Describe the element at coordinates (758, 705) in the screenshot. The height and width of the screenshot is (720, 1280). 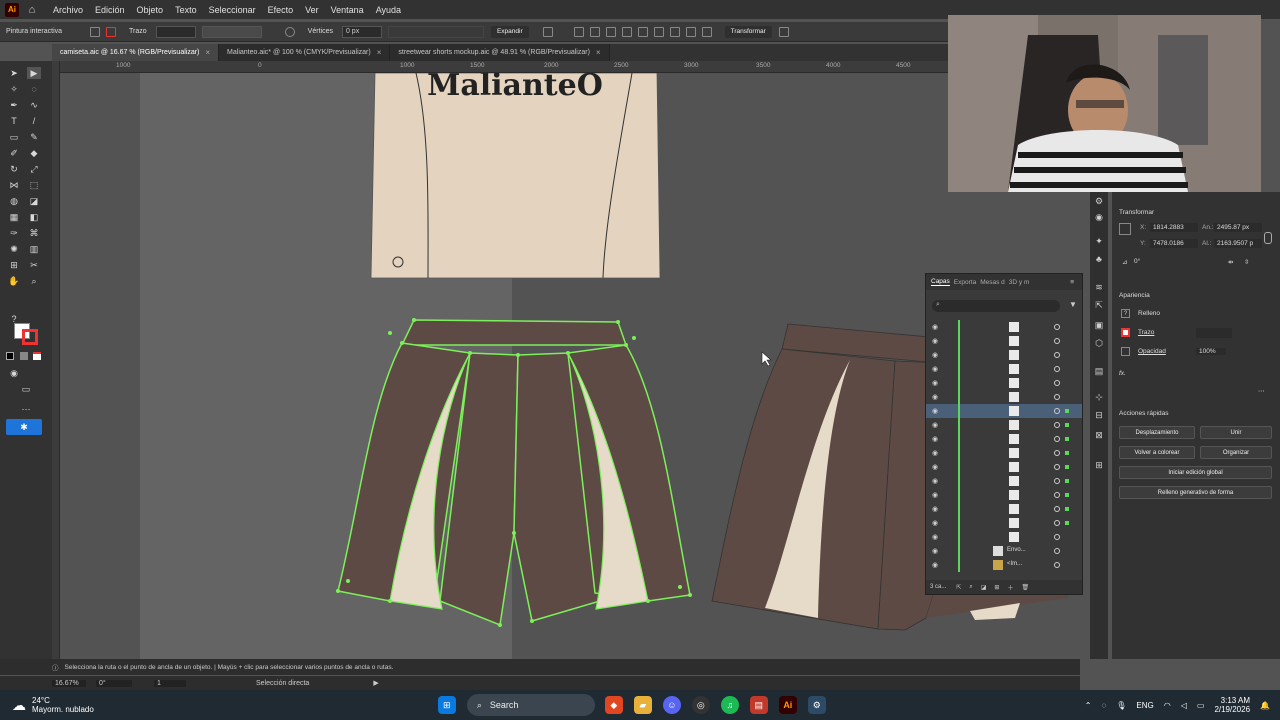
I see `app-icon: ▤` at that location.